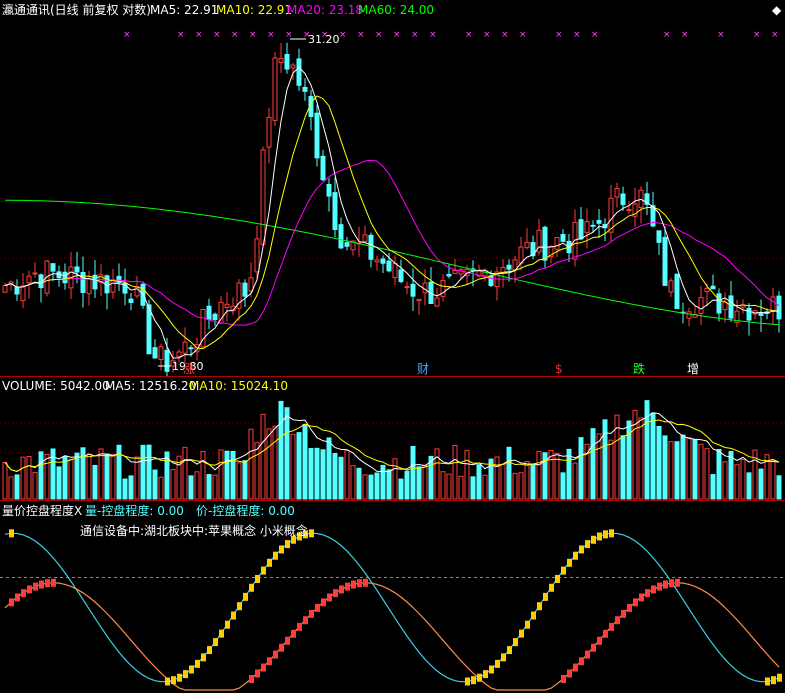 The height and width of the screenshot is (693, 785). Describe the element at coordinates (693, 369) in the screenshot. I see `event-marker: 增` at that location.